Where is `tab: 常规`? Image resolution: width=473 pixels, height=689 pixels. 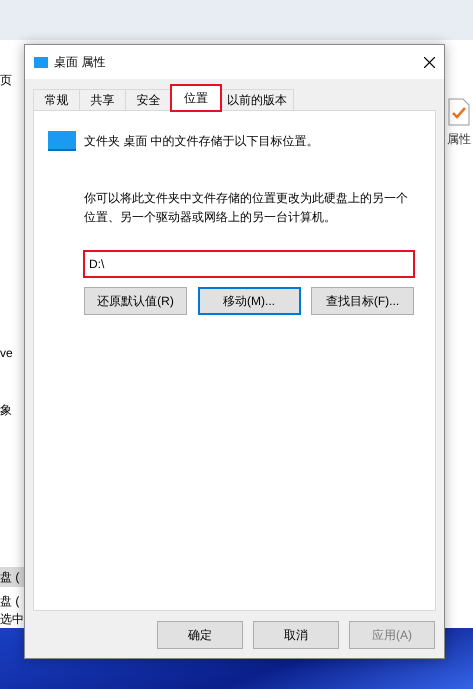
tab: 常规 is located at coordinates (56, 100).